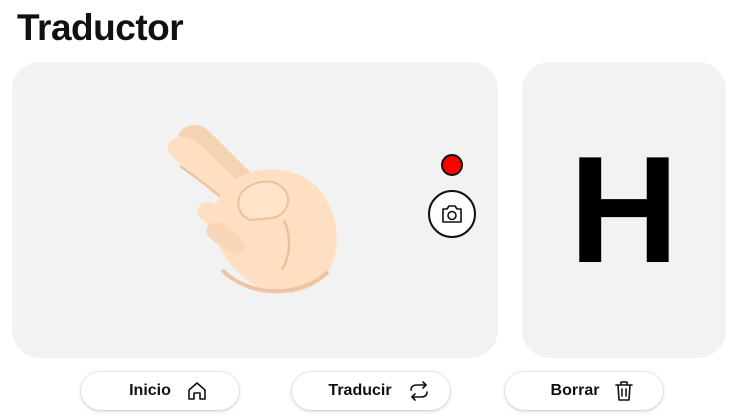 This screenshot has height=420, width=736. What do you see at coordinates (624, 391) in the screenshot?
I see `trash-icon` at bounding box center [624, 391].